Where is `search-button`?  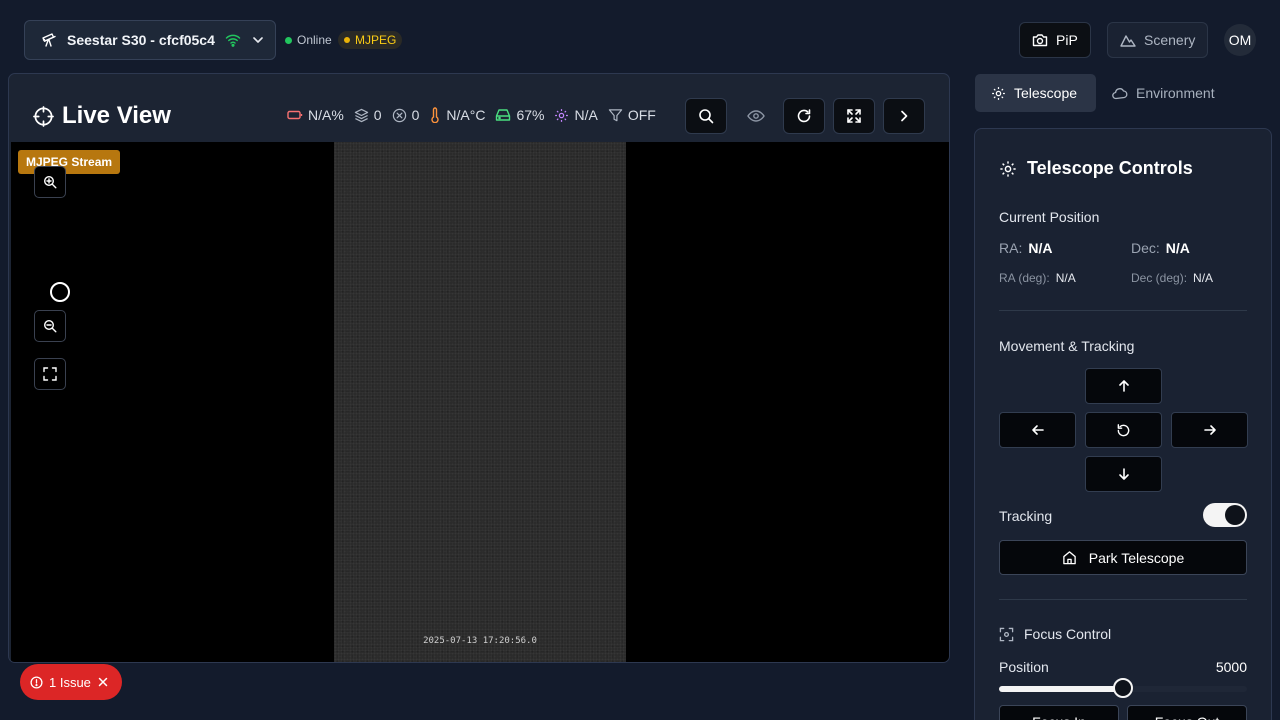 search-button is located at coordinates (706, 116).